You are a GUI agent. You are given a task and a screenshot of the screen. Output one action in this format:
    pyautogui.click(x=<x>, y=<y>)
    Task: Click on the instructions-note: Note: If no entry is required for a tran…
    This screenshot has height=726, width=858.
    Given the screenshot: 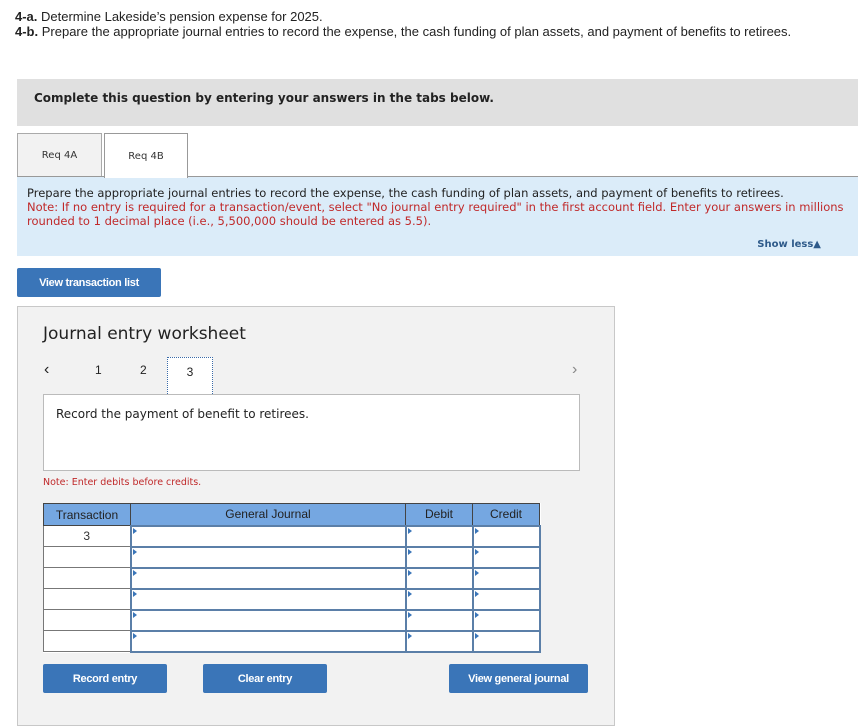 What is the action you would take?
    pyautogui.click(x=435, y=214)
    